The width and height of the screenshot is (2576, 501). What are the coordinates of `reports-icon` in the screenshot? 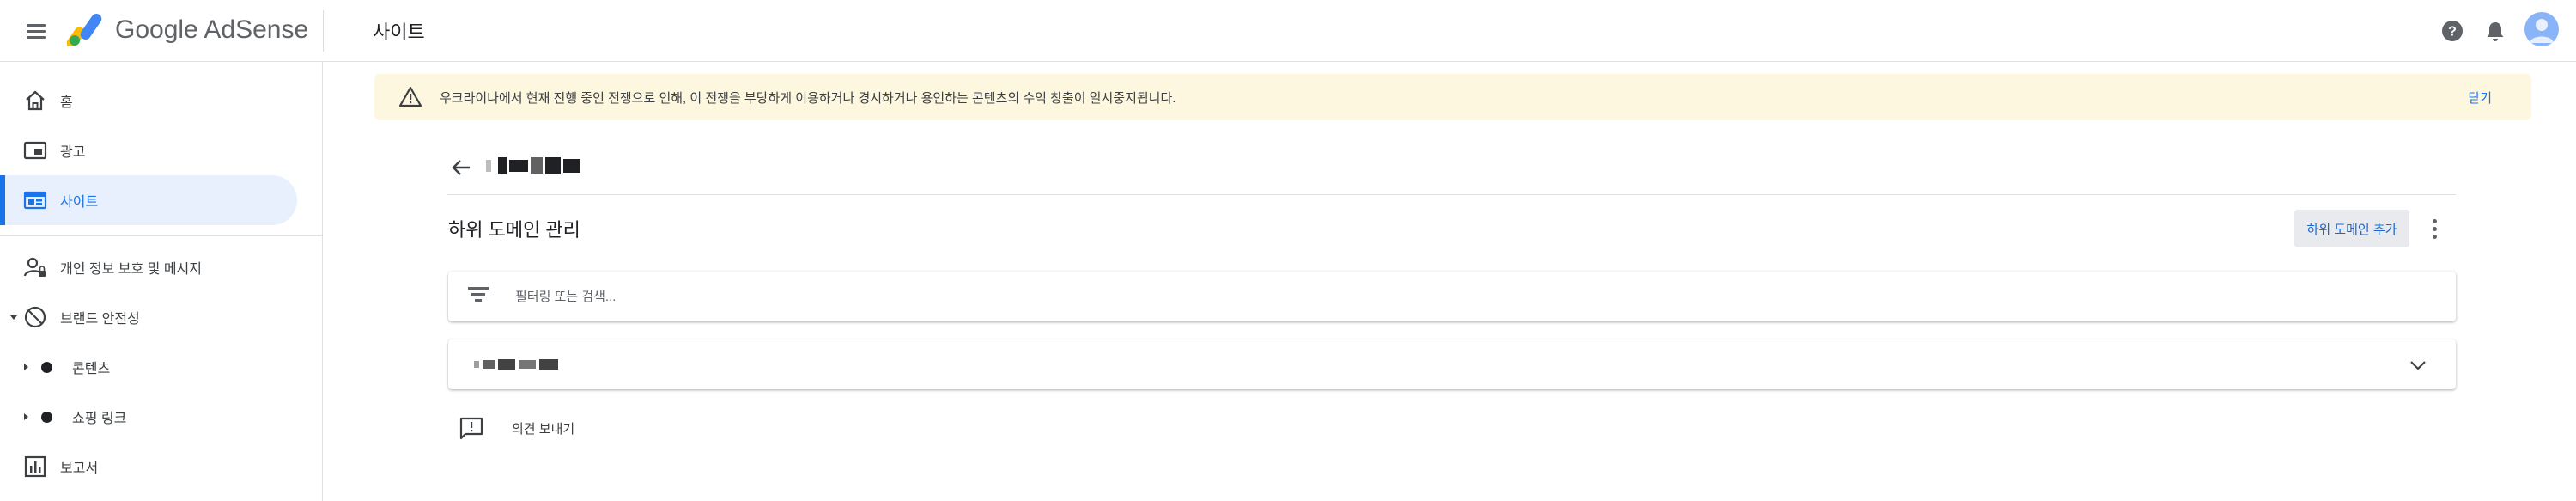 It's located at (35, 466).